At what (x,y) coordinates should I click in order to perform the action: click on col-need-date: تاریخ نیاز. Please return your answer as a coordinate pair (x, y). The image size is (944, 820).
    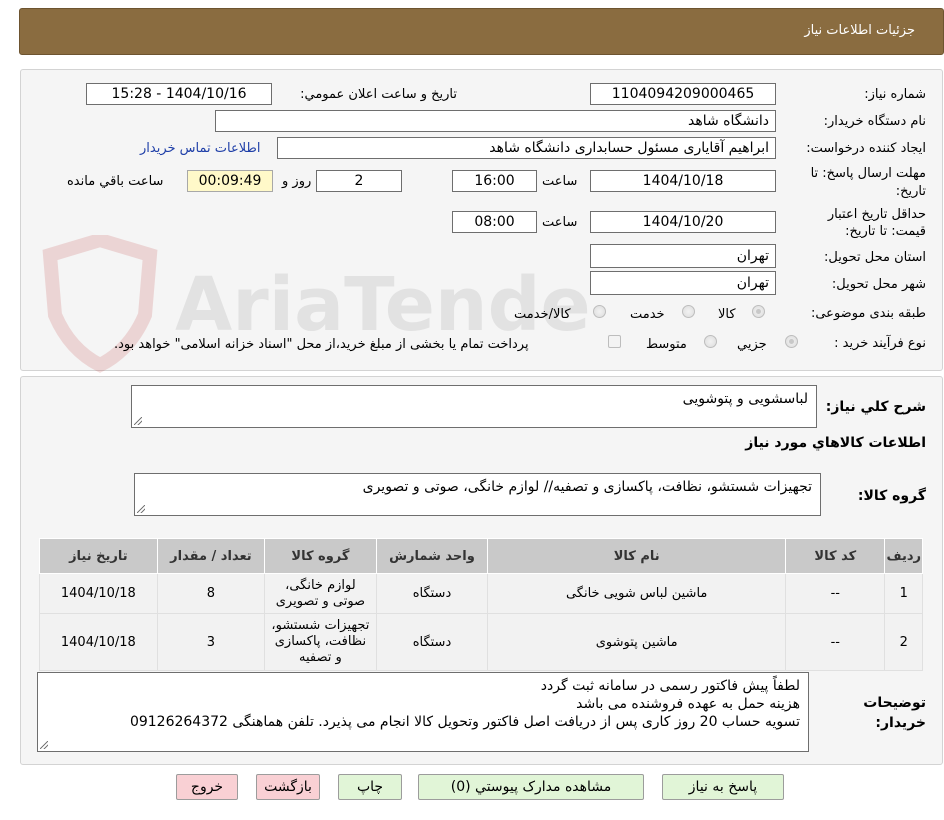
    Looking at the image, I should click on (98, 556).